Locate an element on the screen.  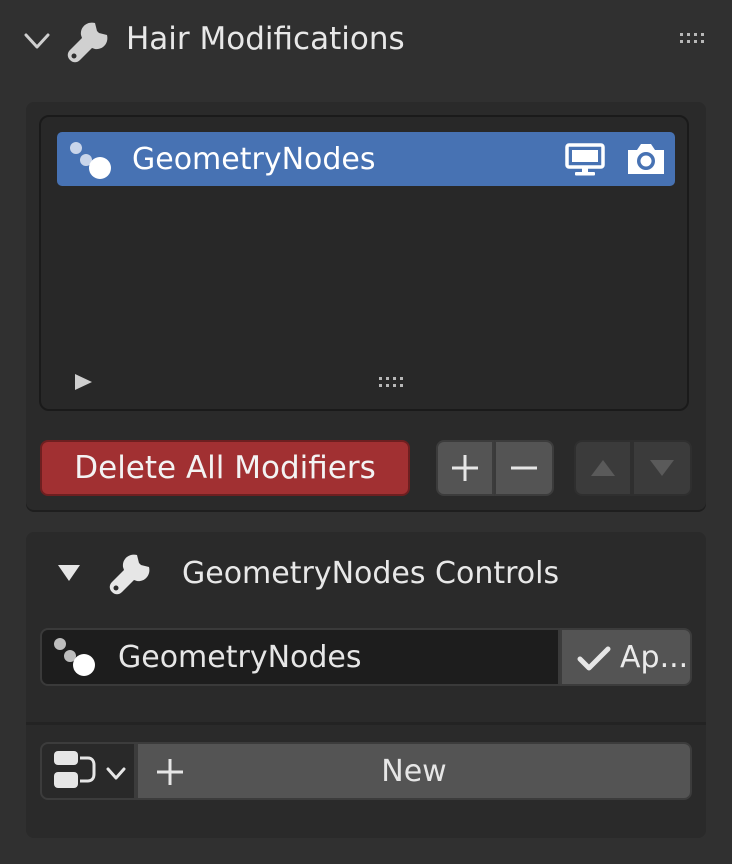
node-tree-icon is located at coordinates (75, 769).